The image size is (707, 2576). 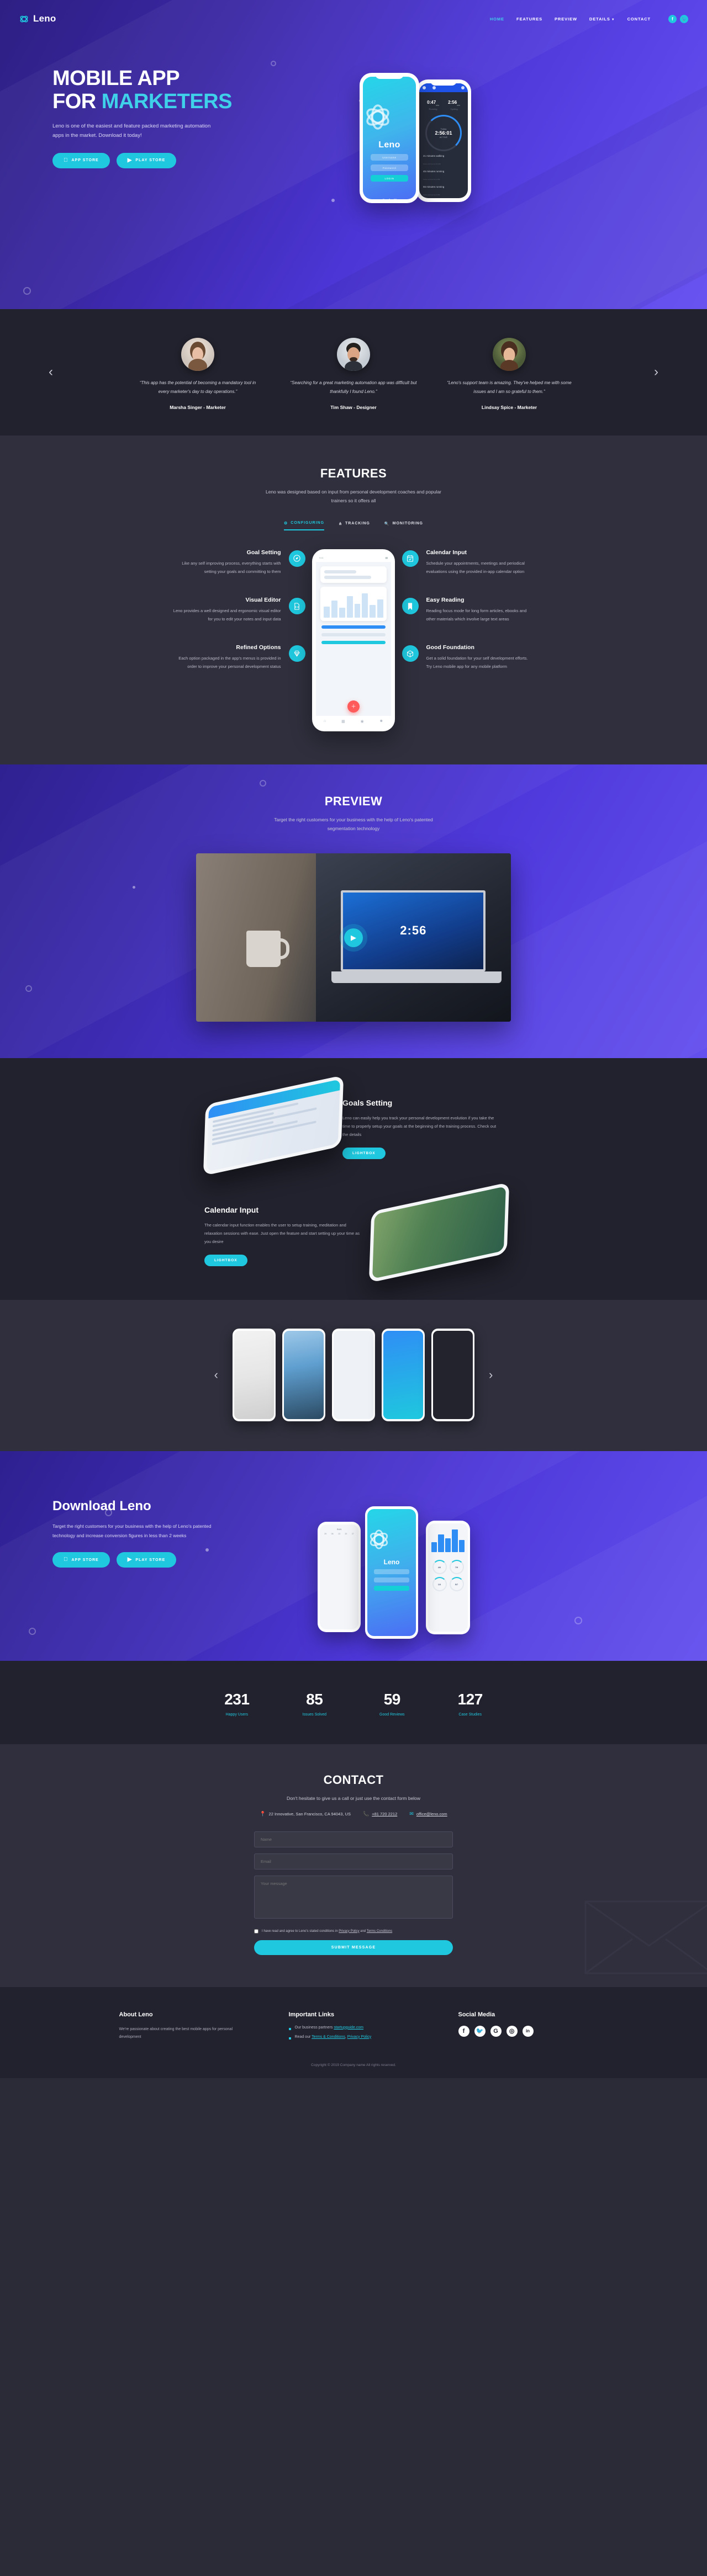 What do you see at coordinates (332, 1534) in the screenshot?
I see `calendar-date: 06` at bounding box center [332, 1534].